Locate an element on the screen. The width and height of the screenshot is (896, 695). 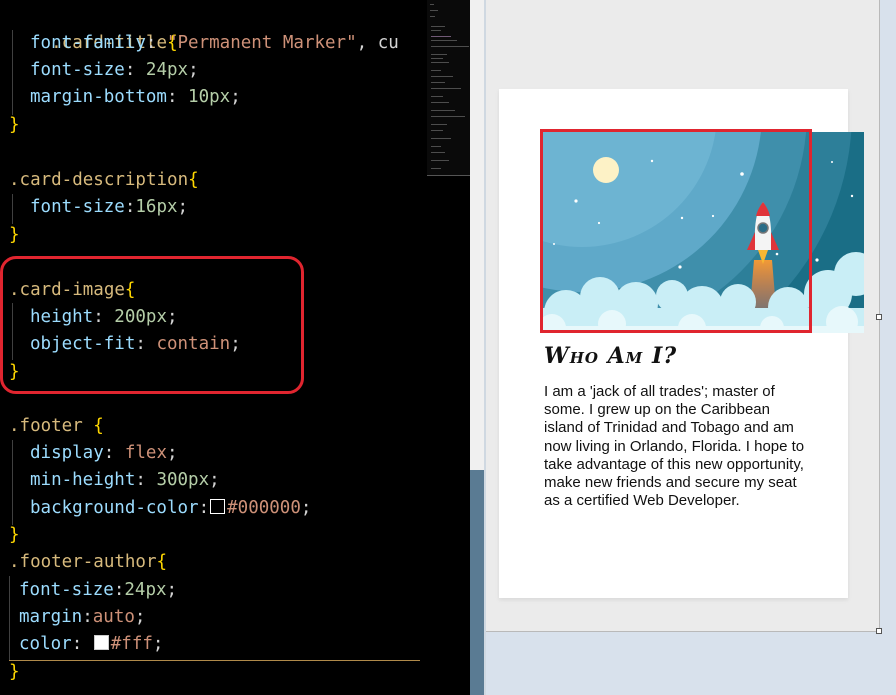
css-value: 300px is located at coordinates (183, 480).